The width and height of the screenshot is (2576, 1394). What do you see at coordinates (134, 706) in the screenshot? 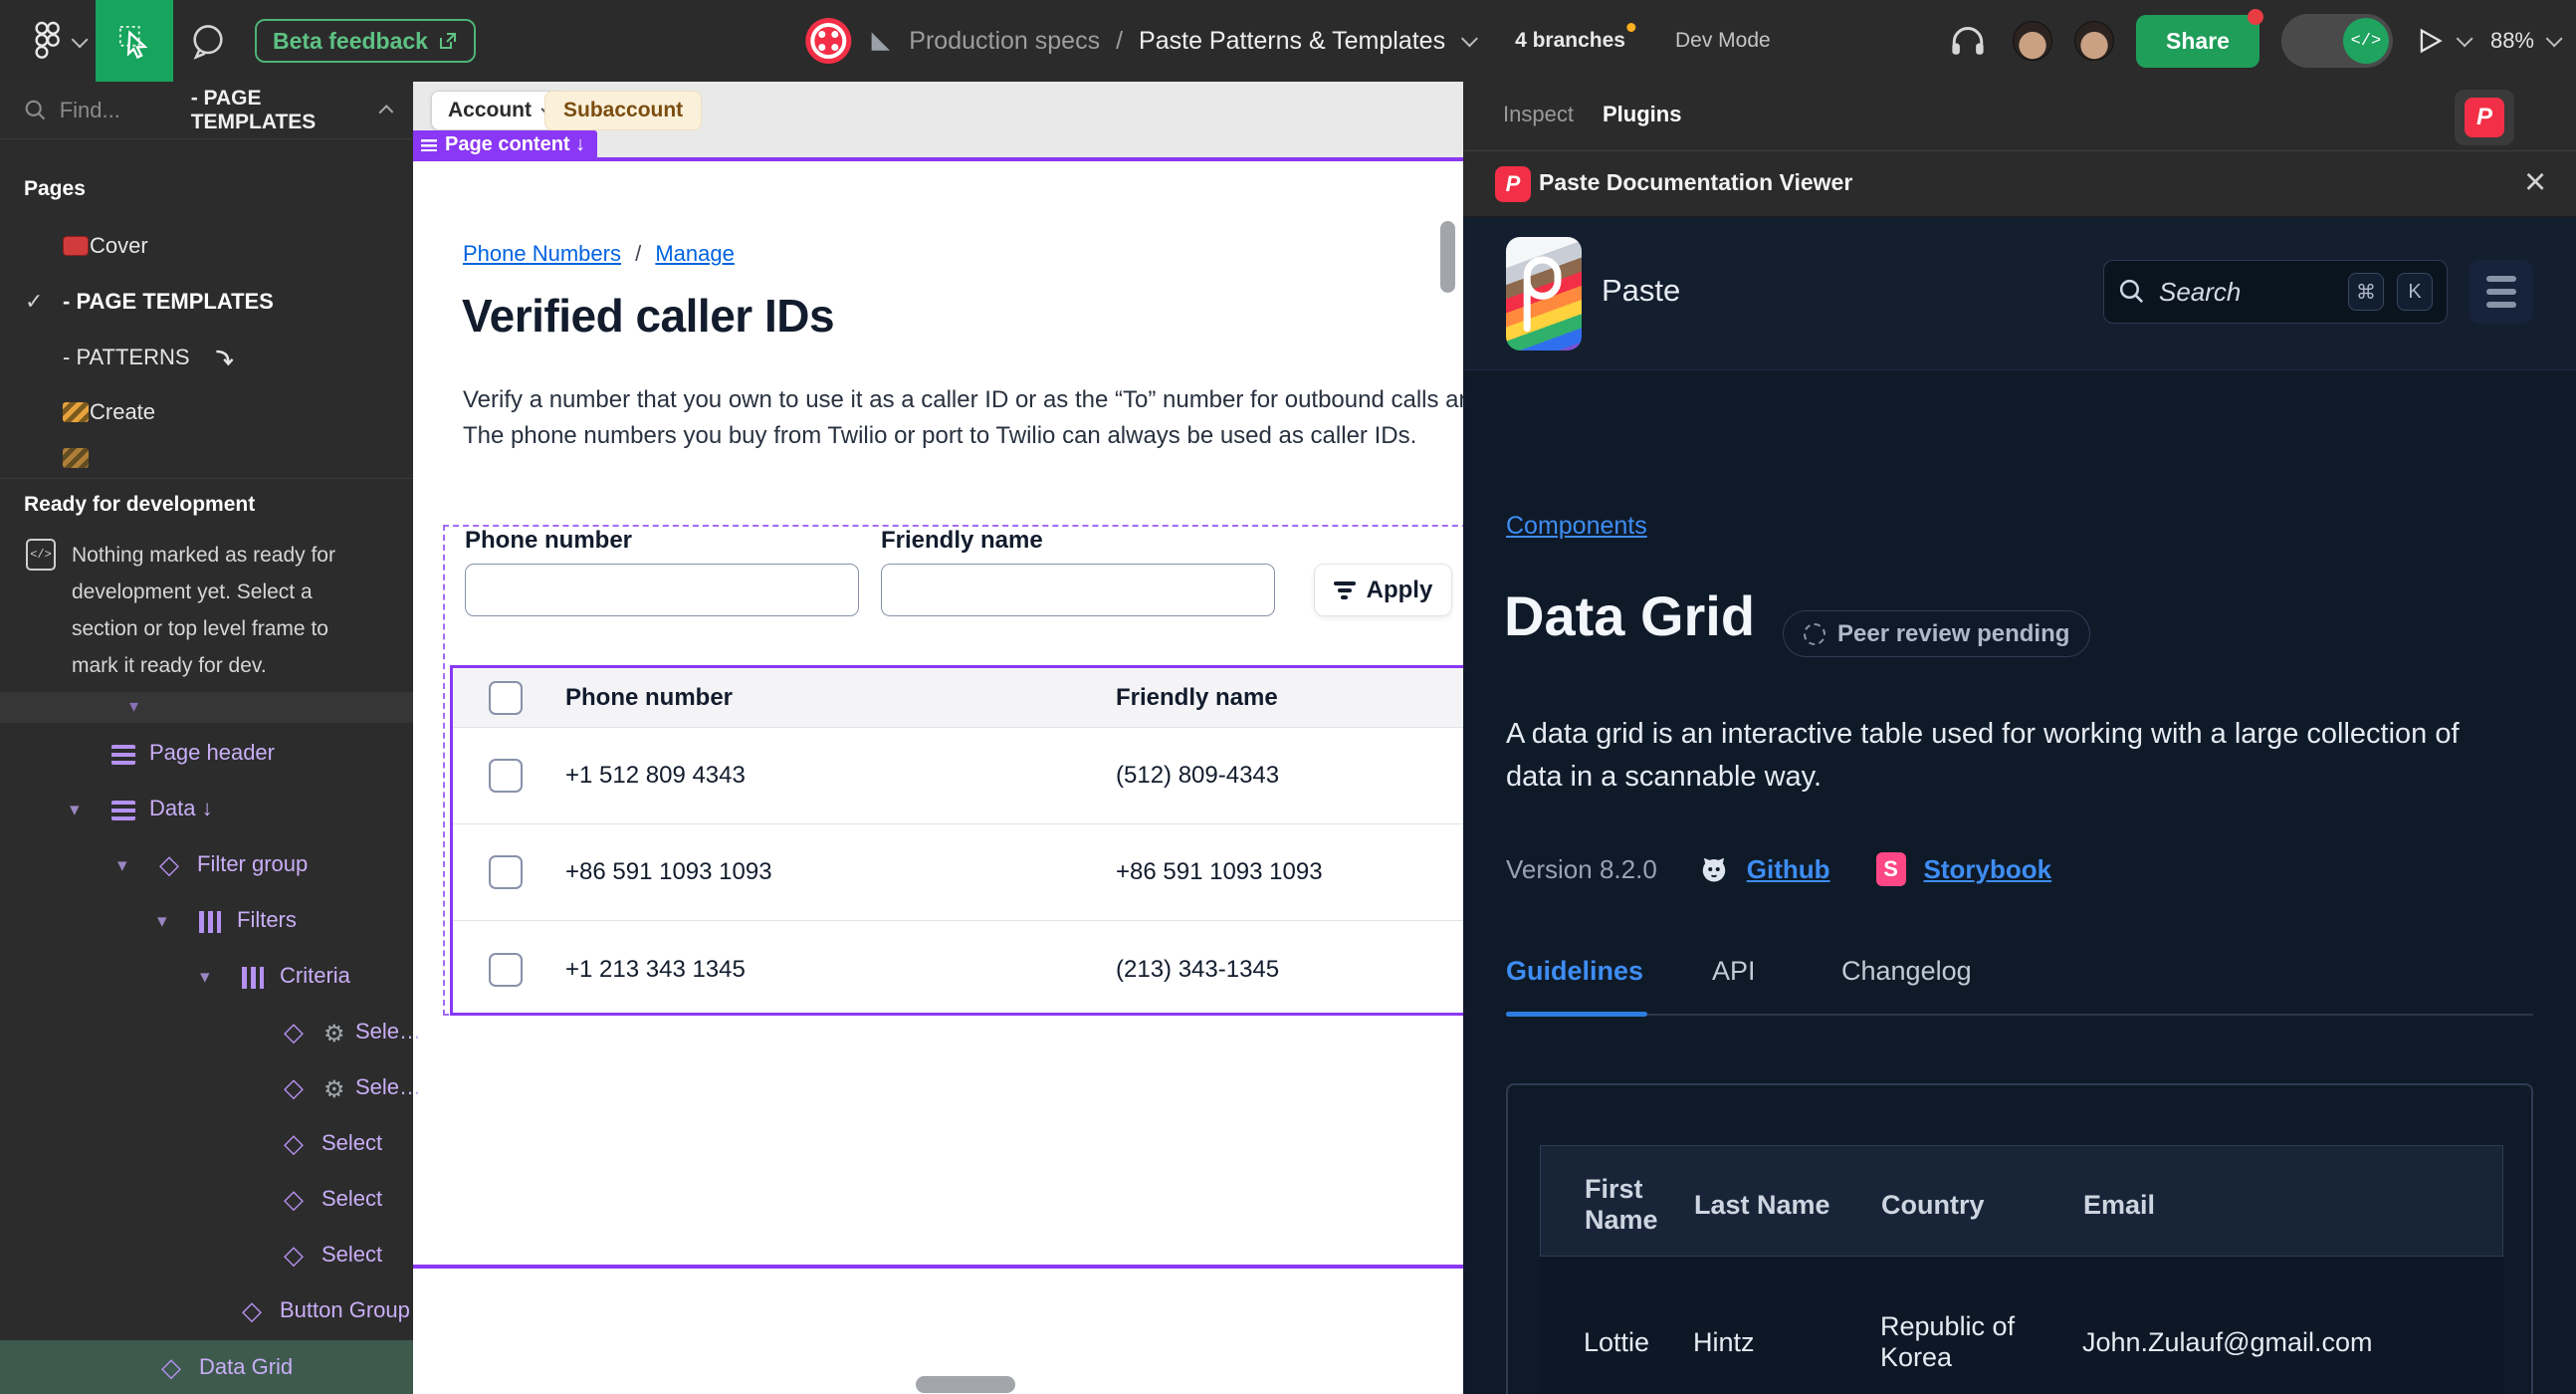
I see `faded-chevron-icon: ▾` at bounding box center [134, 706].